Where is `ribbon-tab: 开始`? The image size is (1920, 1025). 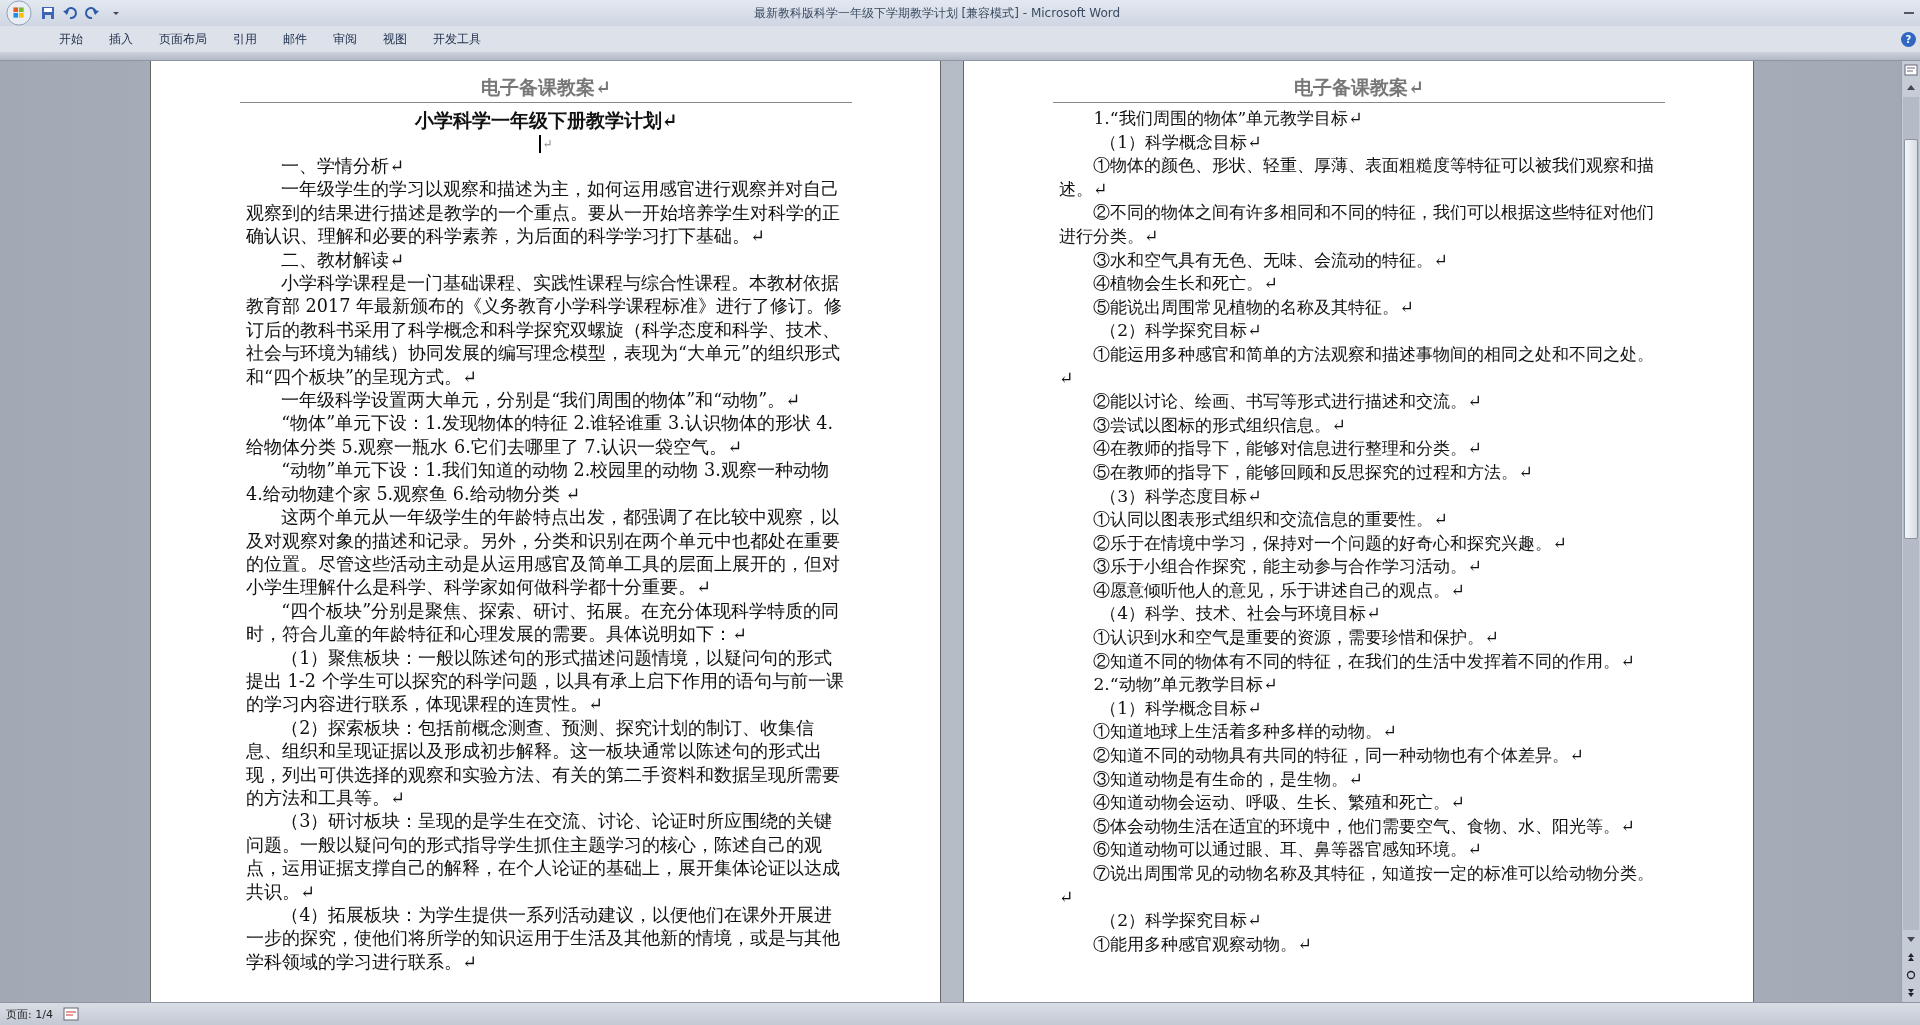 ribbon-tab: 开始 is located at coordinates (71, 39).